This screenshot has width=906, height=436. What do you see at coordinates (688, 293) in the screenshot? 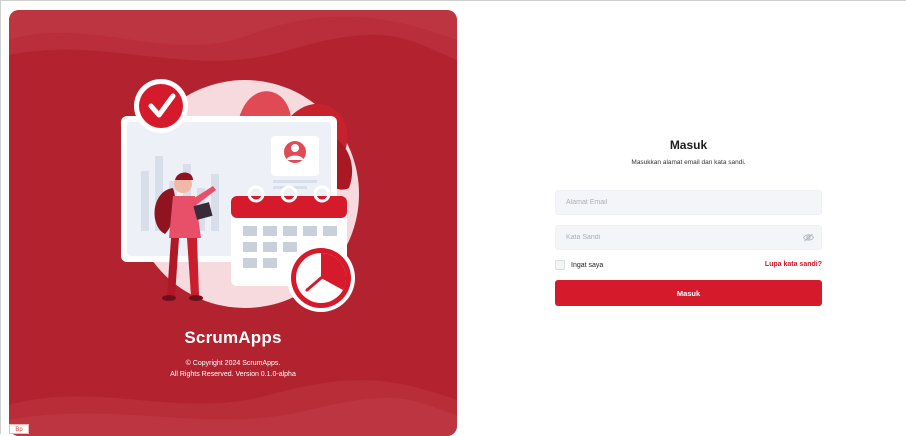
I see `login-button: Masuk` at bounding box center [688, 293].